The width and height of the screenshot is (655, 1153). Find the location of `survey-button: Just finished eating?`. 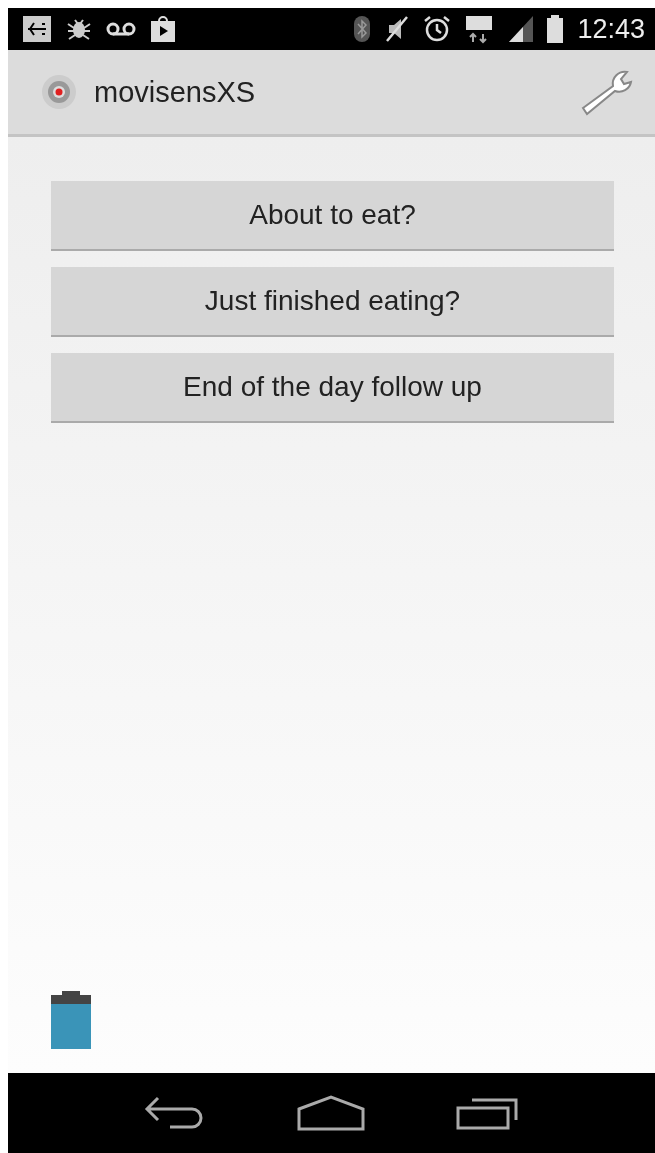

survey-button: Just finished eating? is located at coordinates (332, 302).